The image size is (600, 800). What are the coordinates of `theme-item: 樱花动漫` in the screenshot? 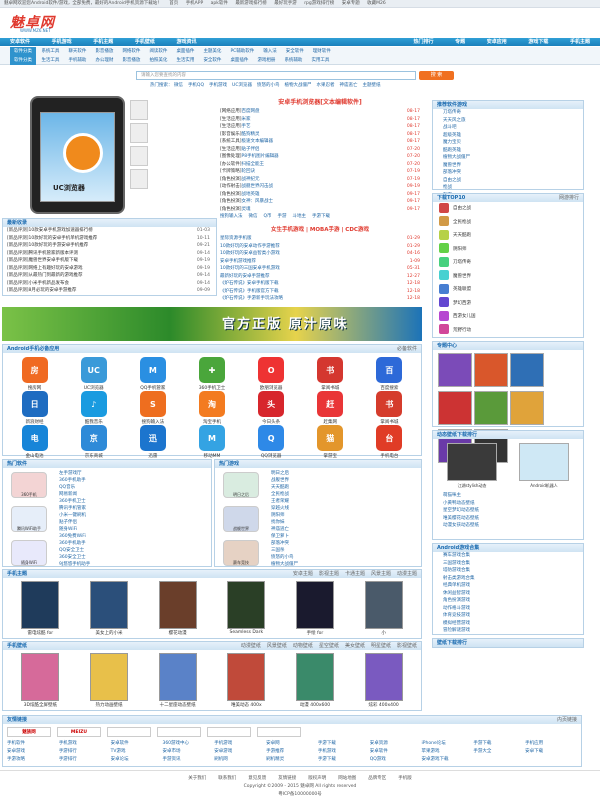 It's located at (178, 608).